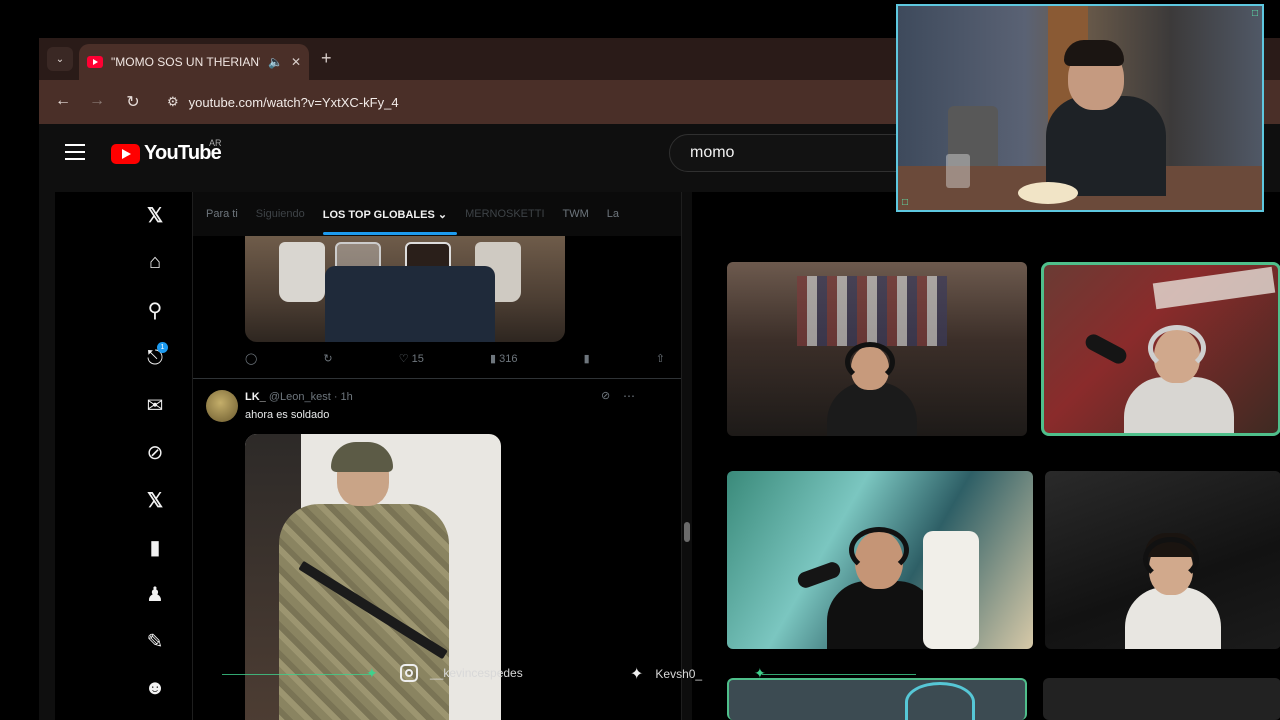 Image resolution: width=1280 pixels, height=720 pixels. Describe the element at coordinates (637, 674) in the screenshot. I see `twitter-bird-icon: ✦` at that location.